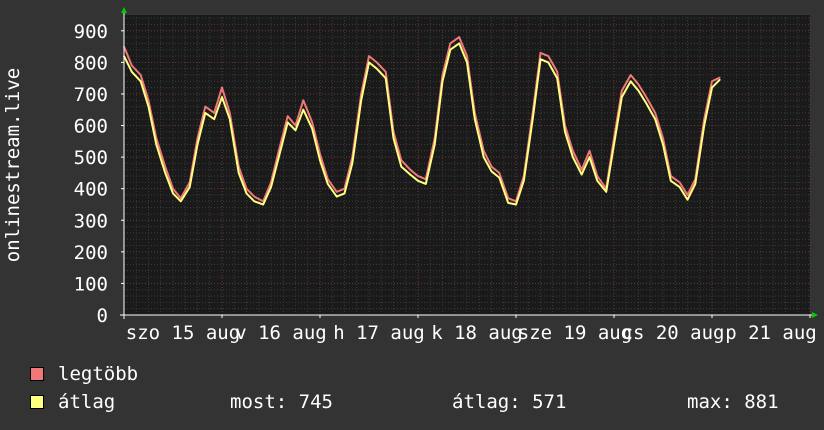  What do you see at coordinates (91, 32) in the screenshot?
I see `y-tick-label: 900` at bounding box center [91, 32].